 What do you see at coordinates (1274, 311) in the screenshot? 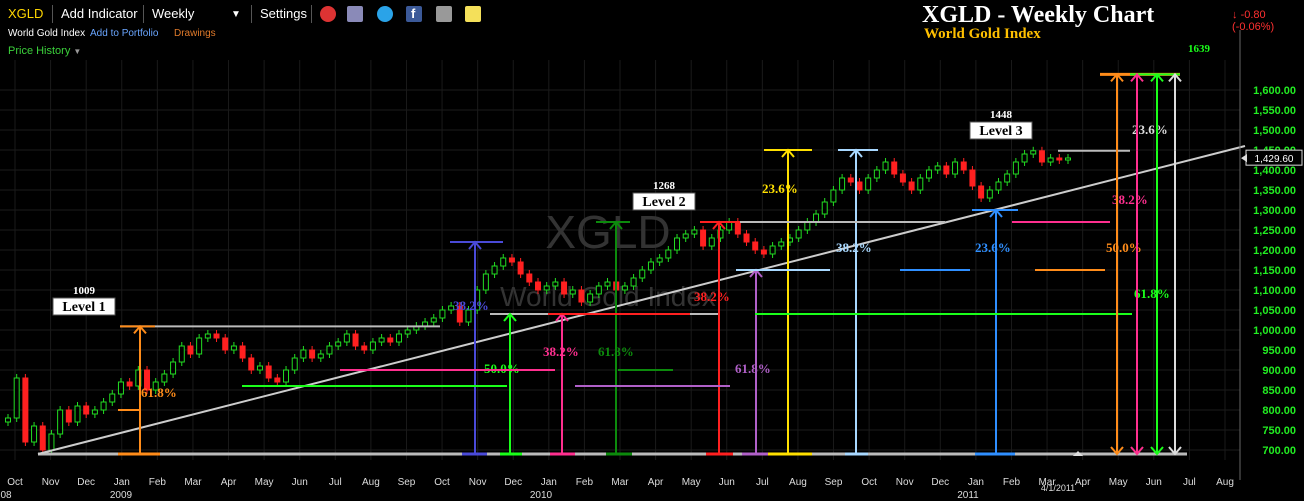
I see `y-tick-label: 1,050.00` at bounding box center [1274, 311].